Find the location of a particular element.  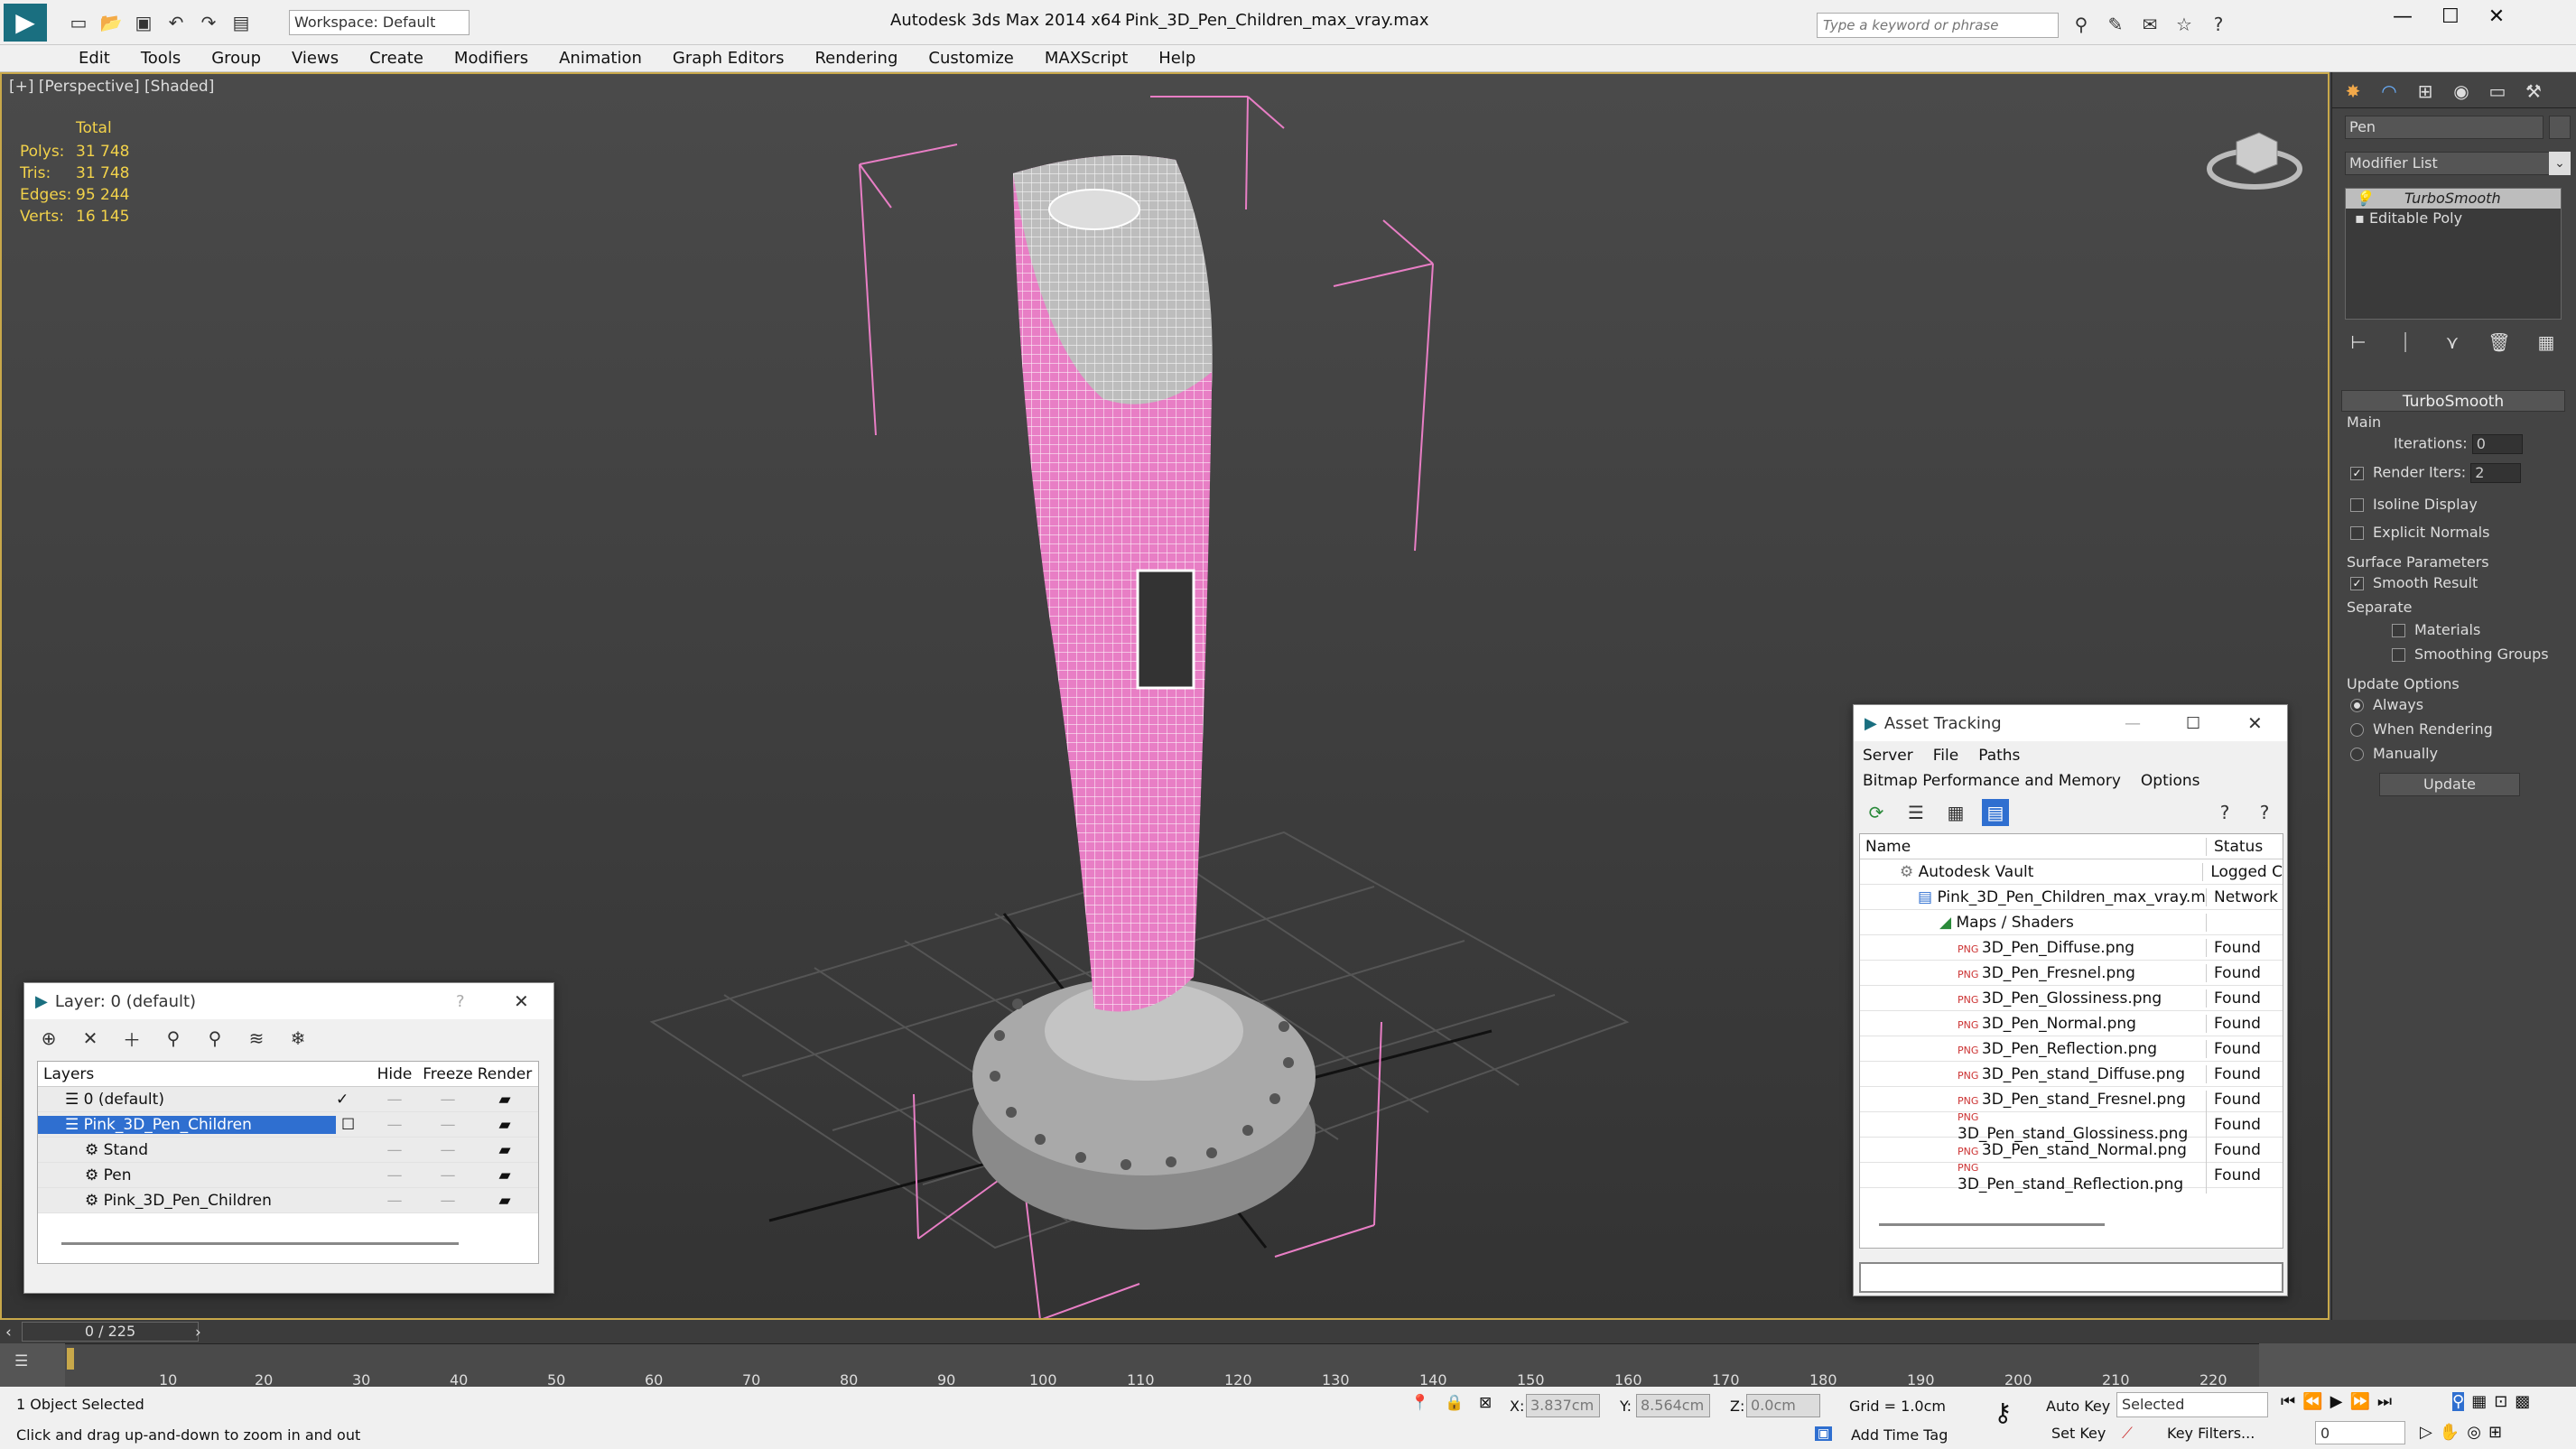

object-color-swatch is located at coordinates (2560, 127).